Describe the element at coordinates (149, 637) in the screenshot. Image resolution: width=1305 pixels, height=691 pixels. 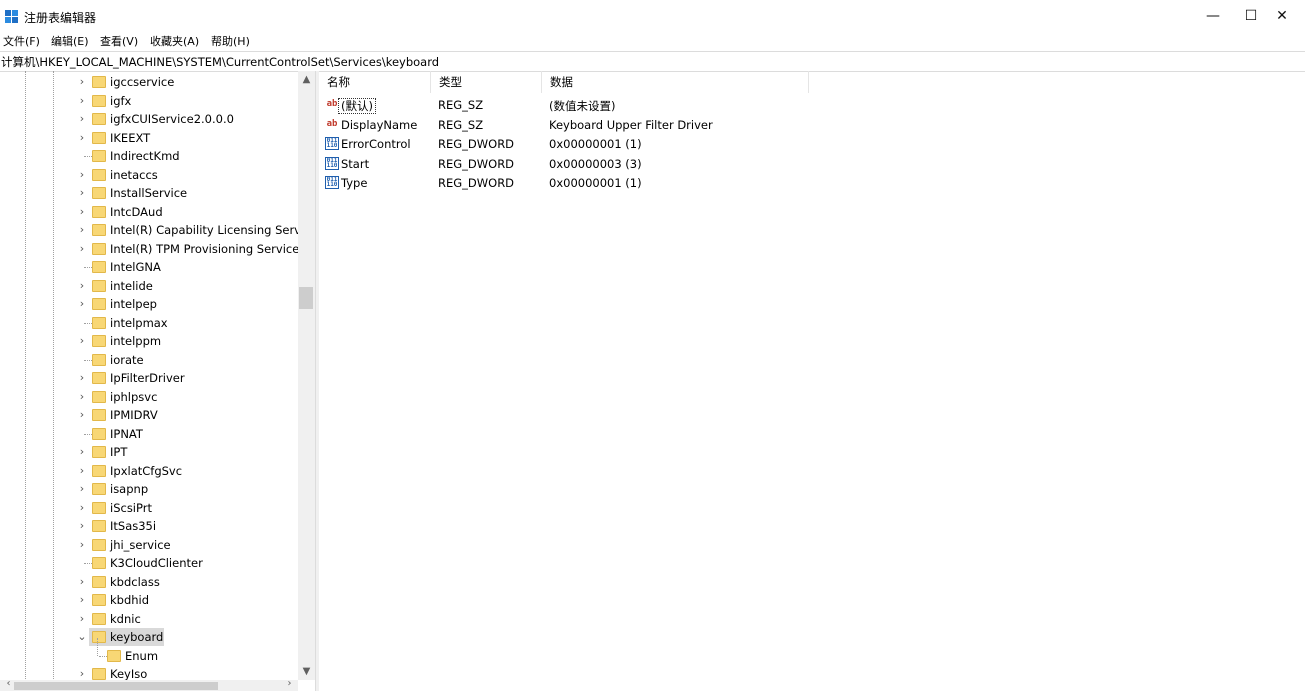
I see `tree-item: ⌄ keyboard` at that location.